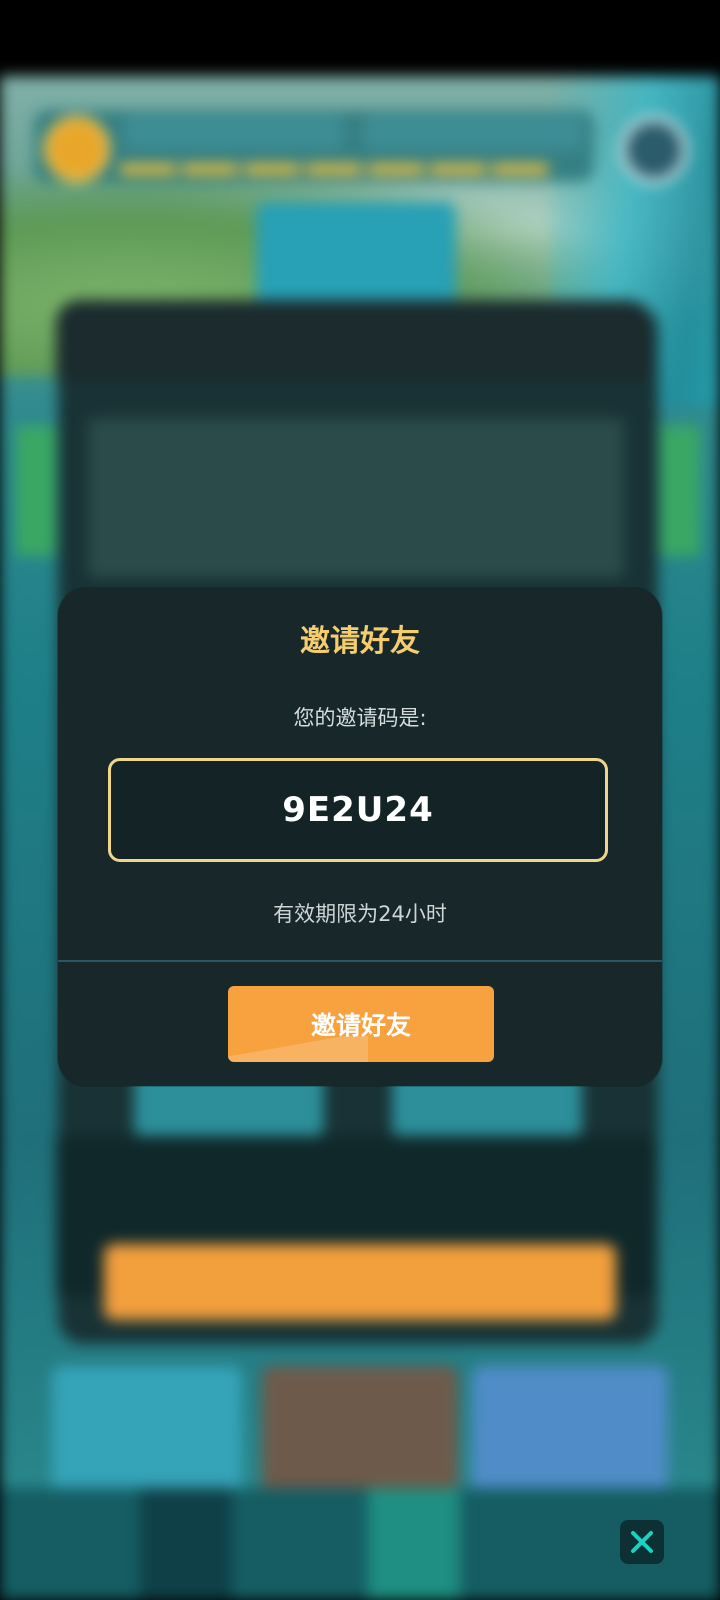 The width and height of the screenshot is (720, 1600). What do you see at coordinates (361, 1024) in the screenshot?
I see `invite-friends-button: 邀请好友` at bounding box center [361, 1024].